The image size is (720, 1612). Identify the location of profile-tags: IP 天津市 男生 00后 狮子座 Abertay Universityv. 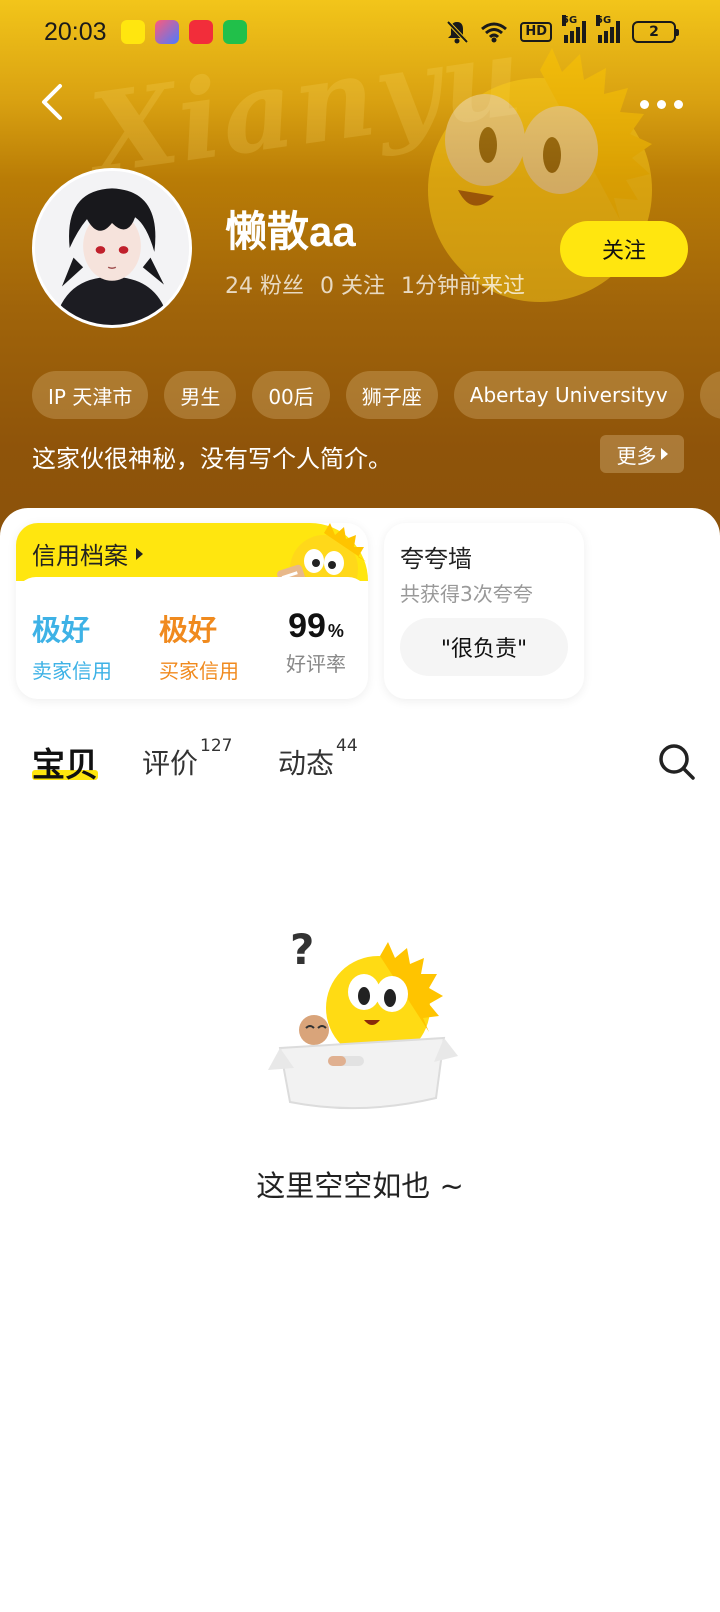
(376, 395).